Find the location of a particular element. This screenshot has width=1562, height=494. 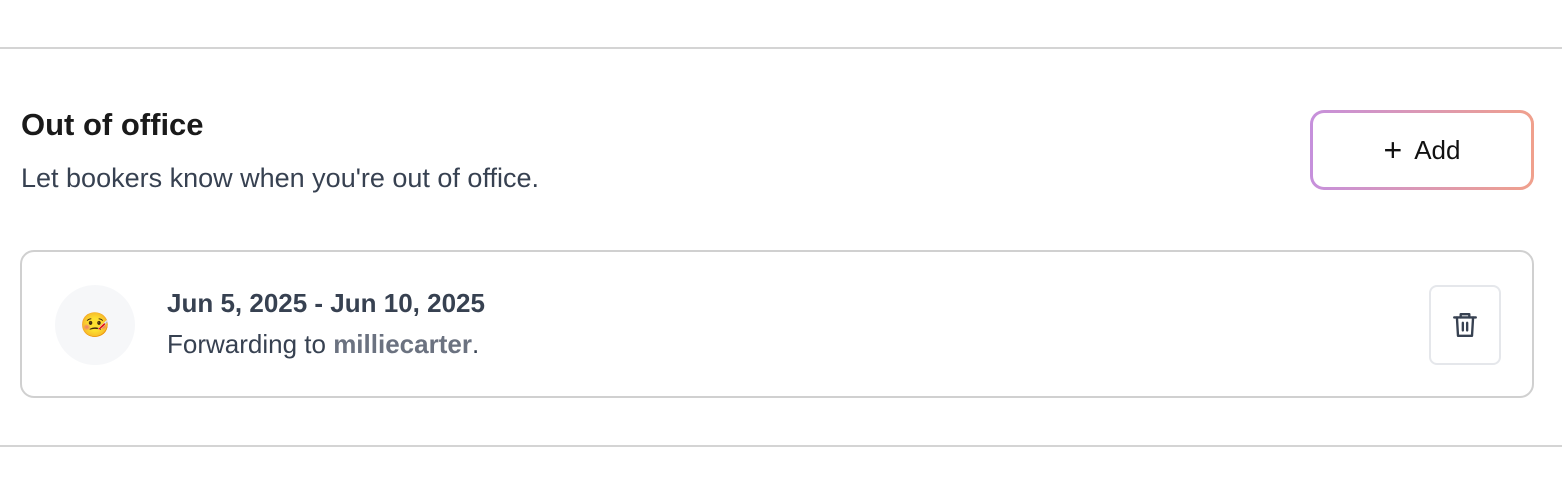

delete-button is located at coordinates (1465, 325).